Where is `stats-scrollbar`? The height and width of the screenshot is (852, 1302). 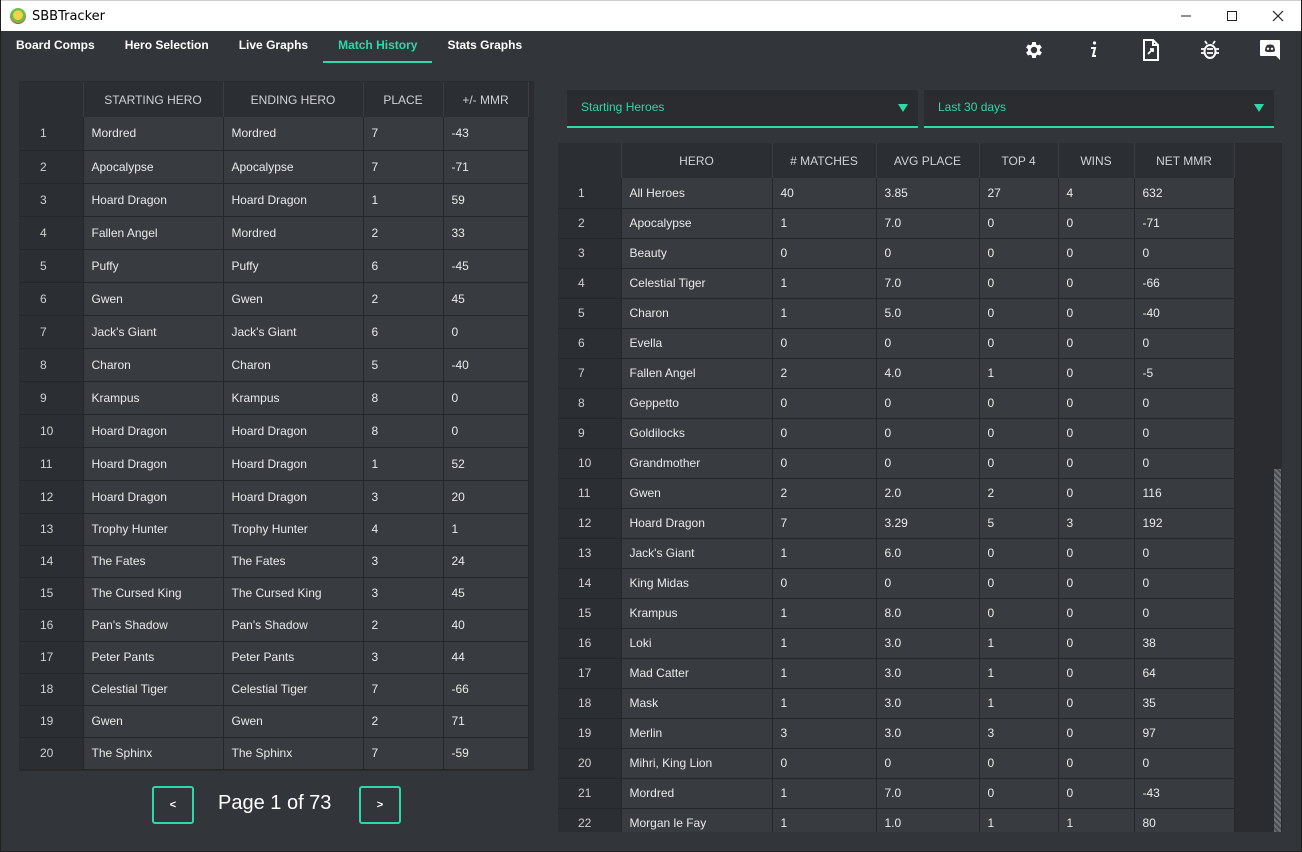
stats-scrollbar is located at coordinates (1277, 487).